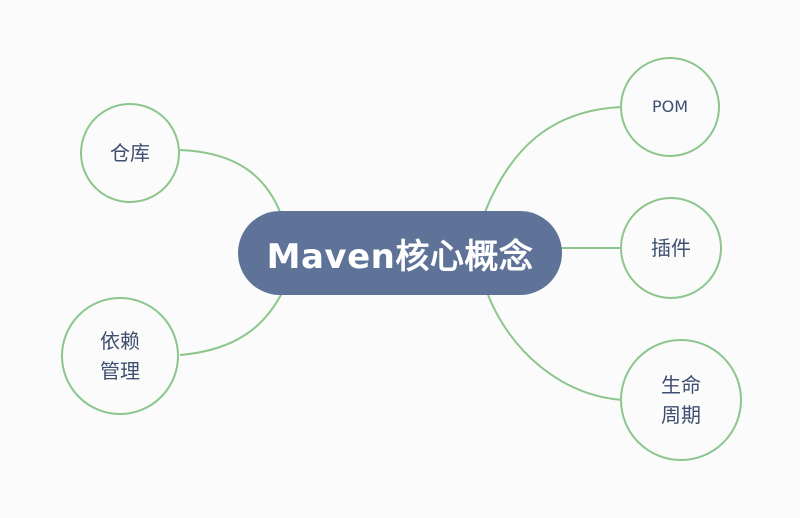 The width and height of the screenshot is (800, 518). Describe the element at coordinates (555, 347) in the screenshot. I see `link-shengming` at that location.